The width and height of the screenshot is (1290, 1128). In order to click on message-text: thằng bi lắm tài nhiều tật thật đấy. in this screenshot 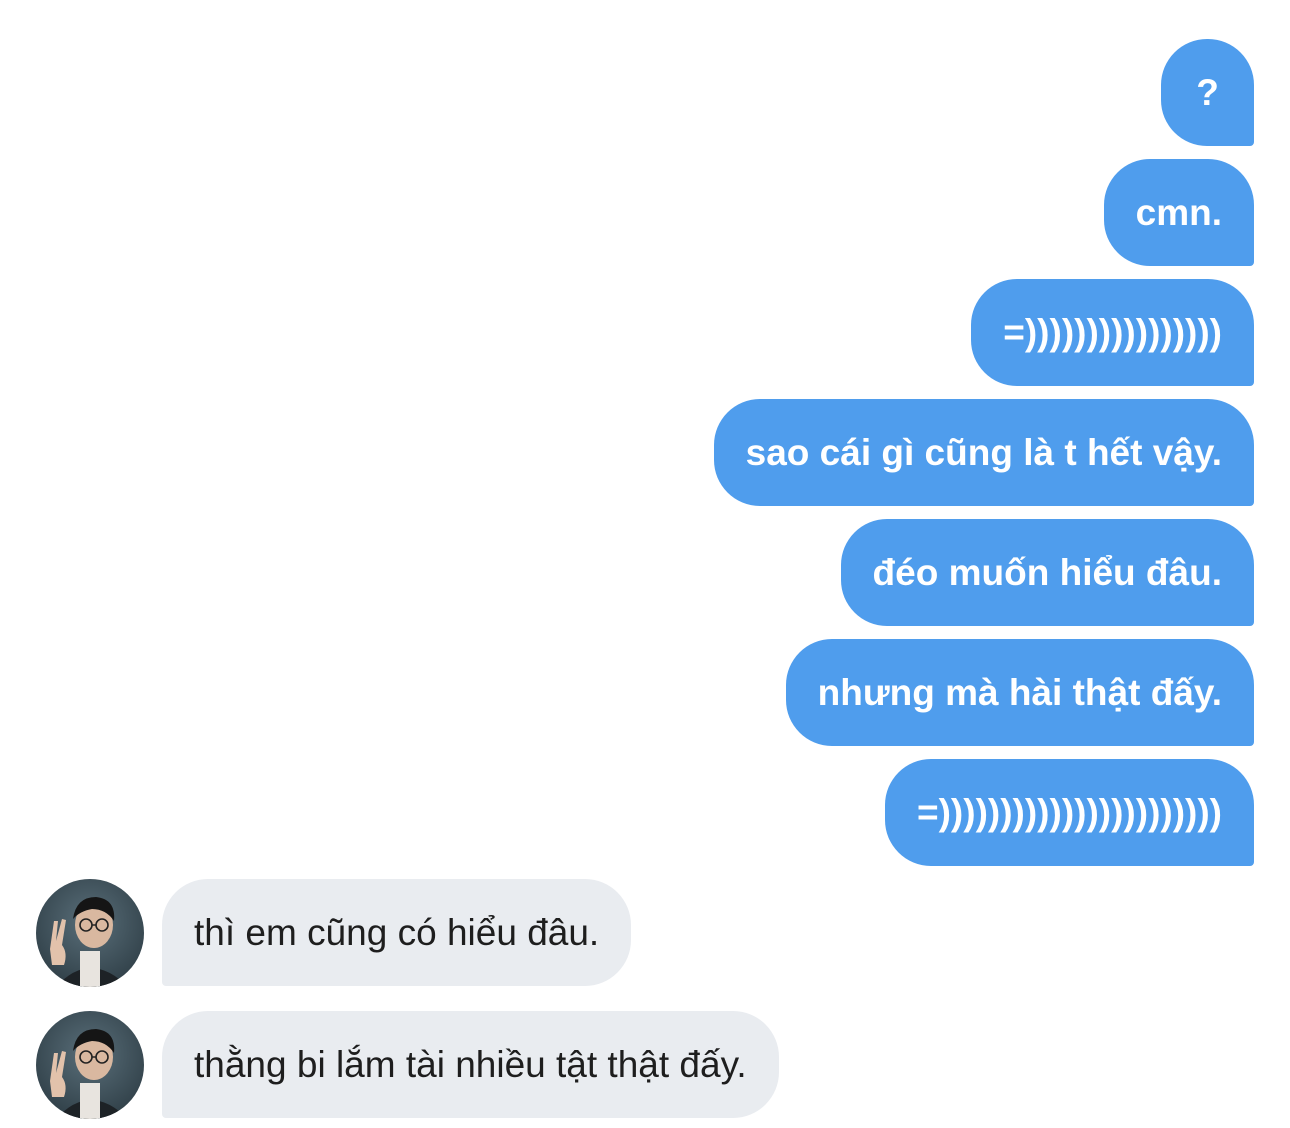, I will do `click(470, 1064)`.